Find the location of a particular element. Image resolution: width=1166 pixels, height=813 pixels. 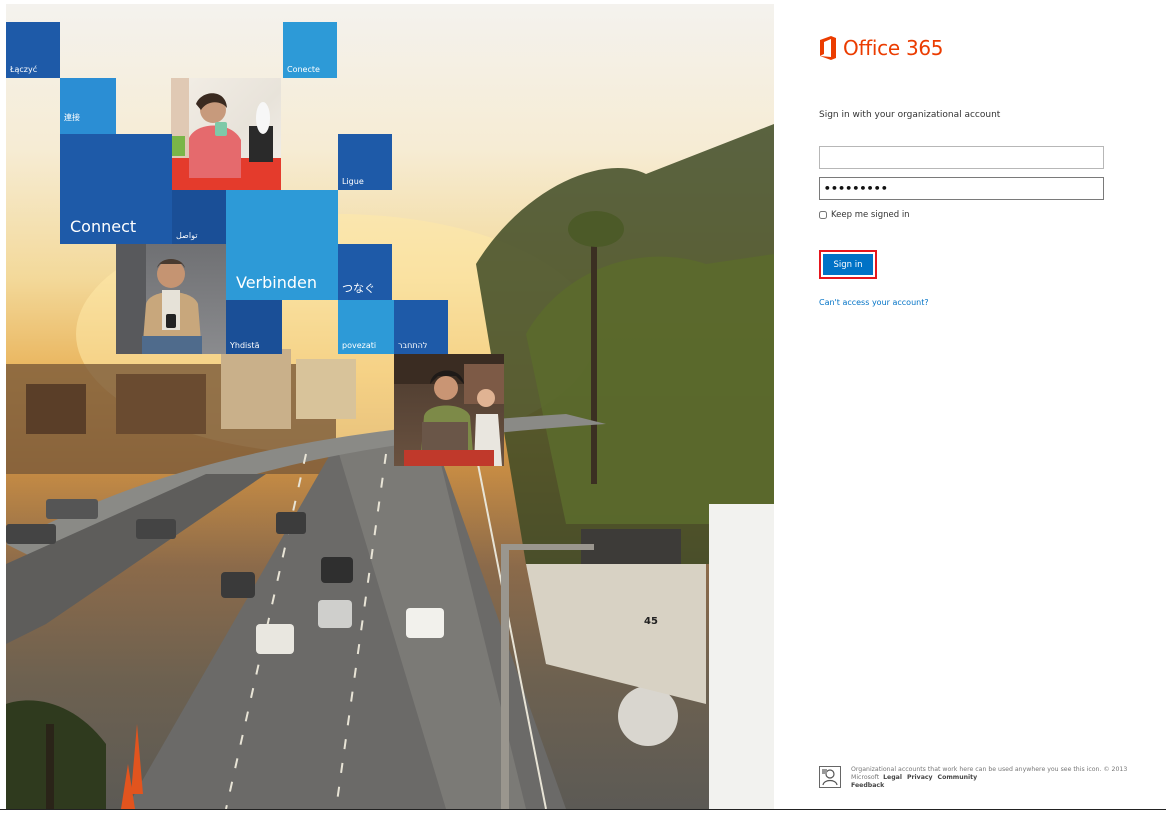

office-365-logo: Office 365 is located at coordinates (881, 48).